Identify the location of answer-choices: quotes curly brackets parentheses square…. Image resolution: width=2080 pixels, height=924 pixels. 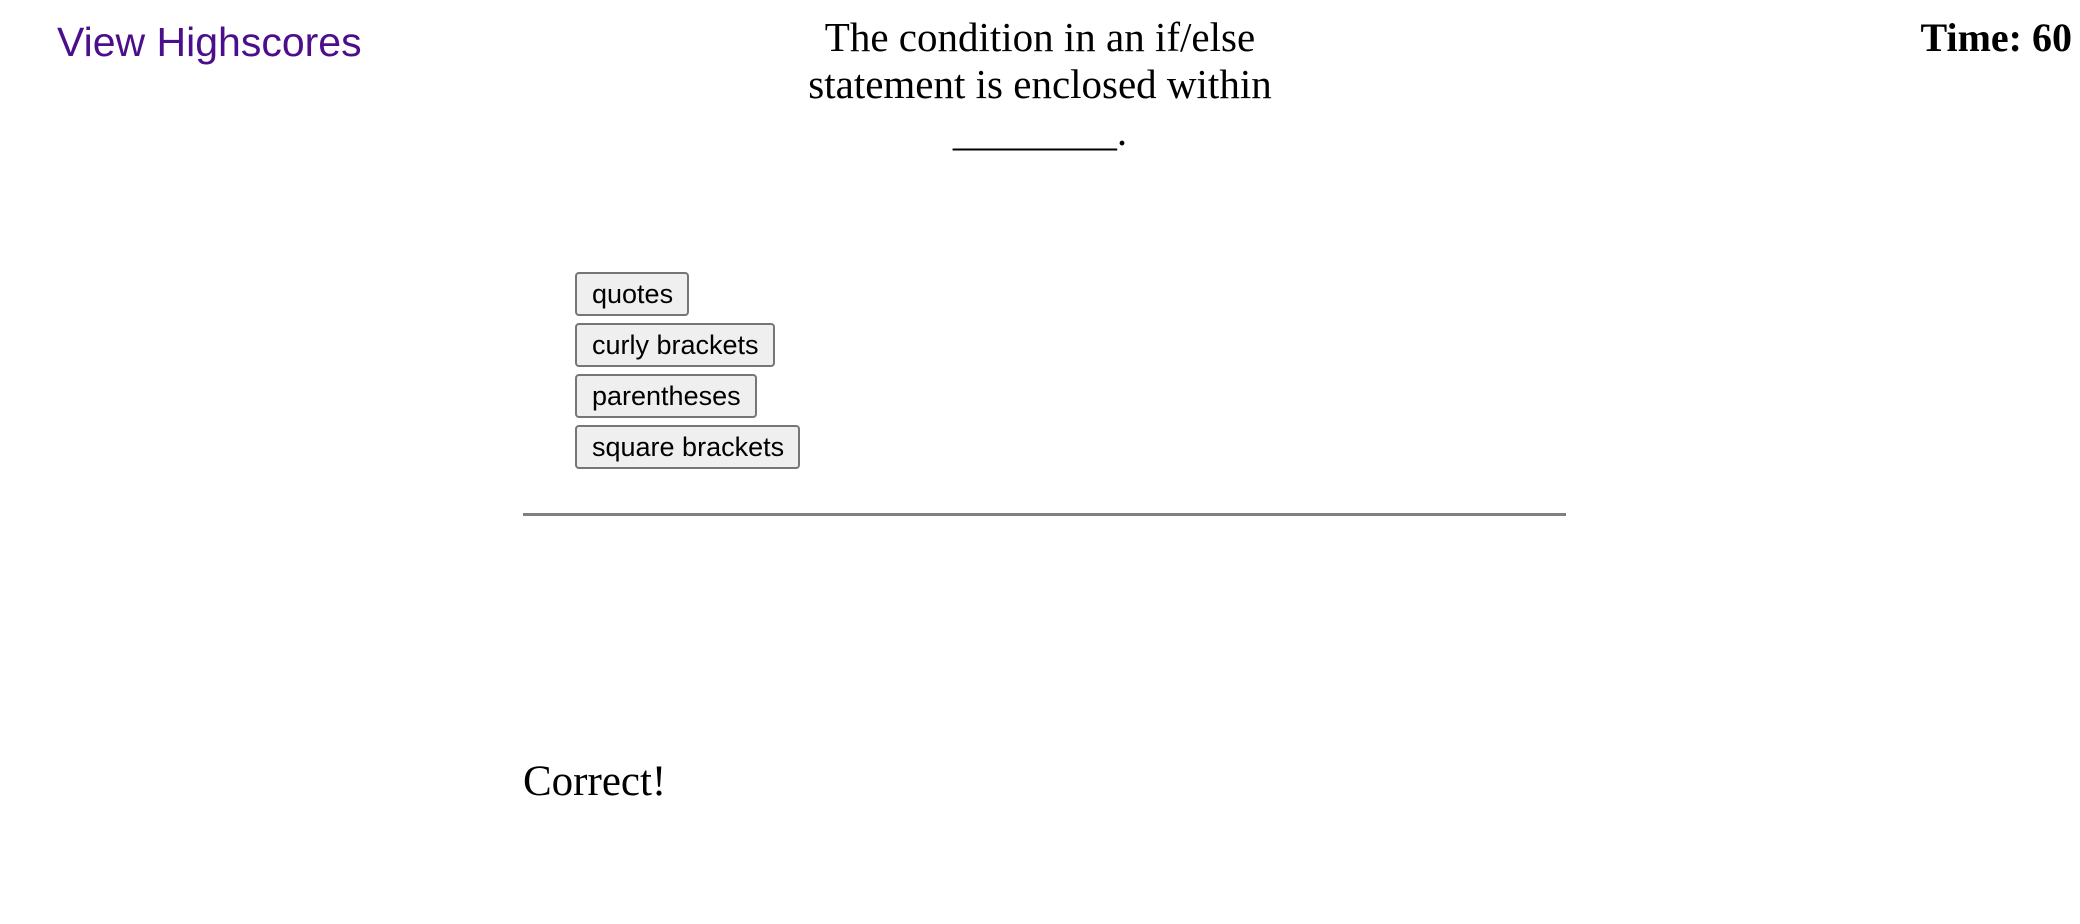
(688, 370).